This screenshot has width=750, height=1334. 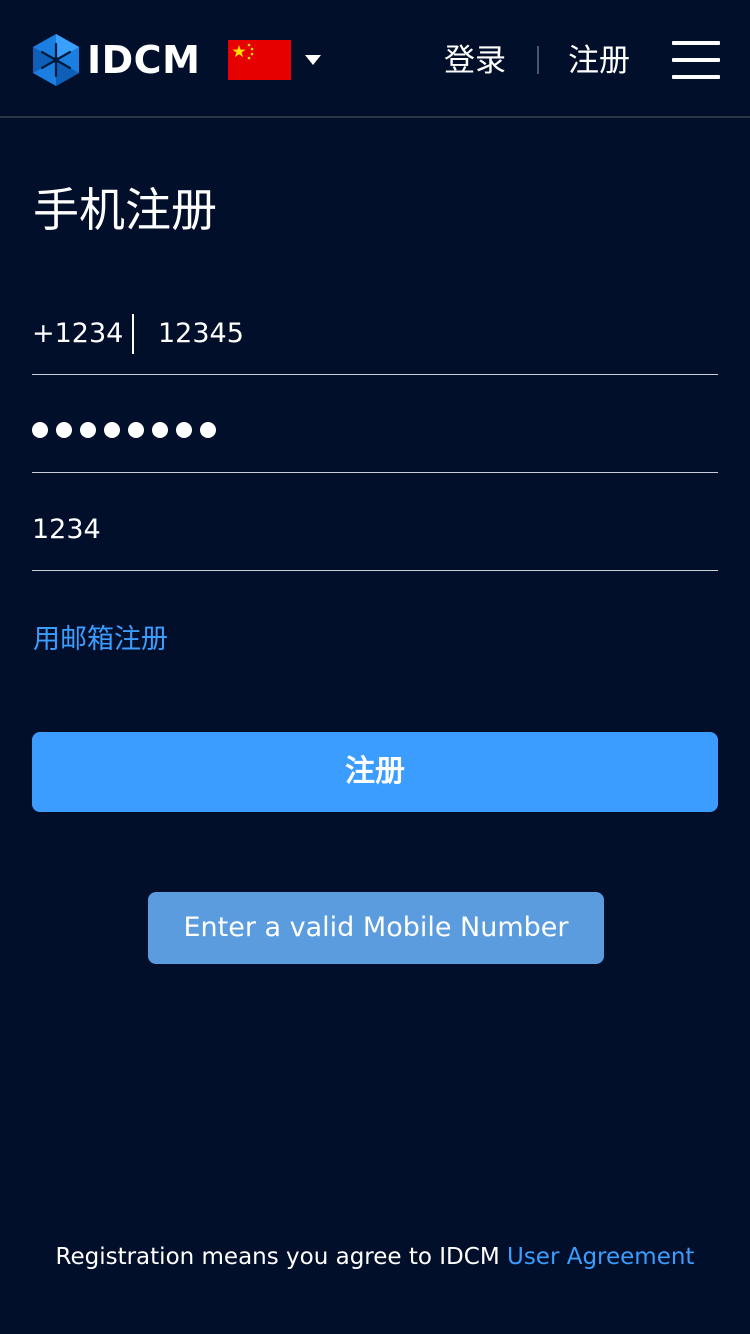 I want to click on idcm-logo-icon, so click(x=56, y=60).